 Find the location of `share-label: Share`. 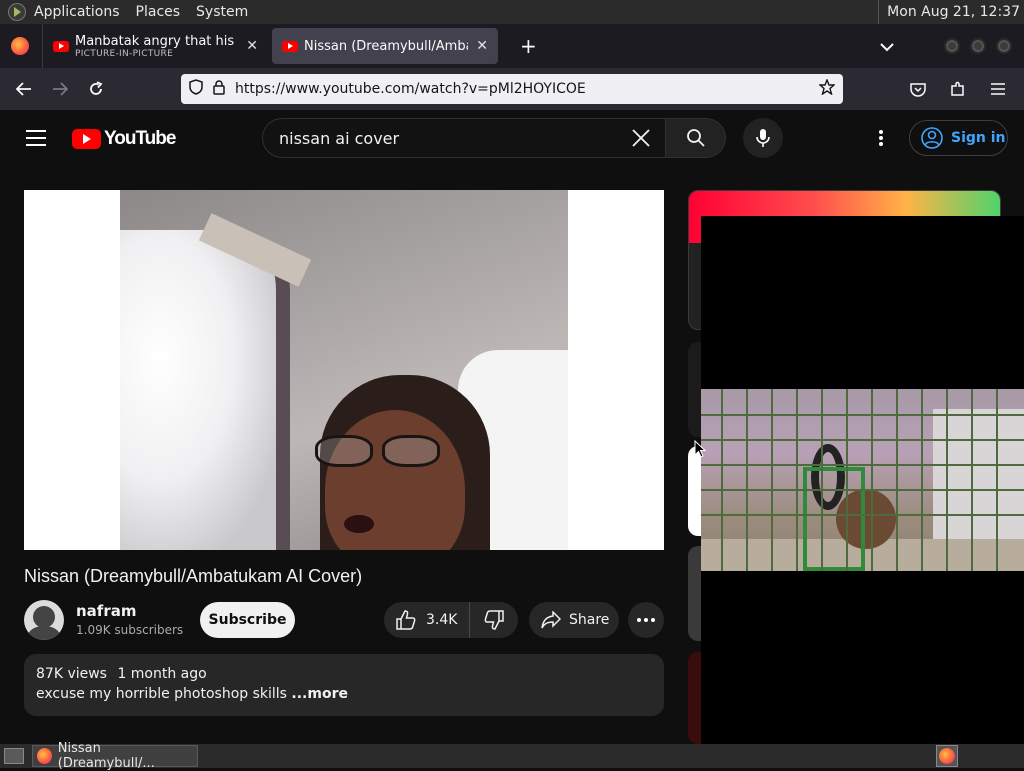

share-label: Share is located at coordinates (589, 620).